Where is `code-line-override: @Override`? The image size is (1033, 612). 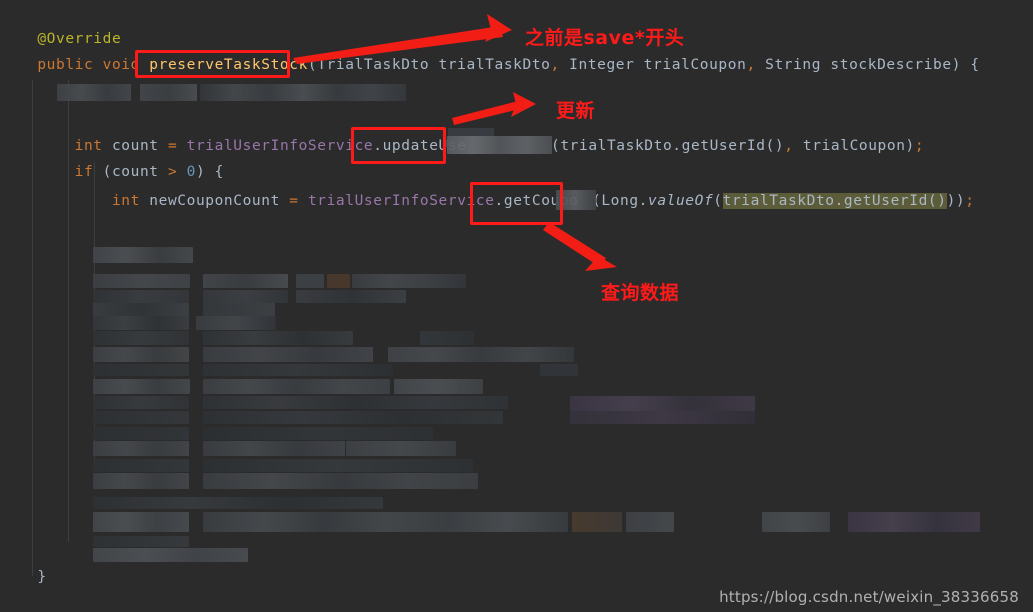
code-line-override: @Override is located at coordinates (60, 39).